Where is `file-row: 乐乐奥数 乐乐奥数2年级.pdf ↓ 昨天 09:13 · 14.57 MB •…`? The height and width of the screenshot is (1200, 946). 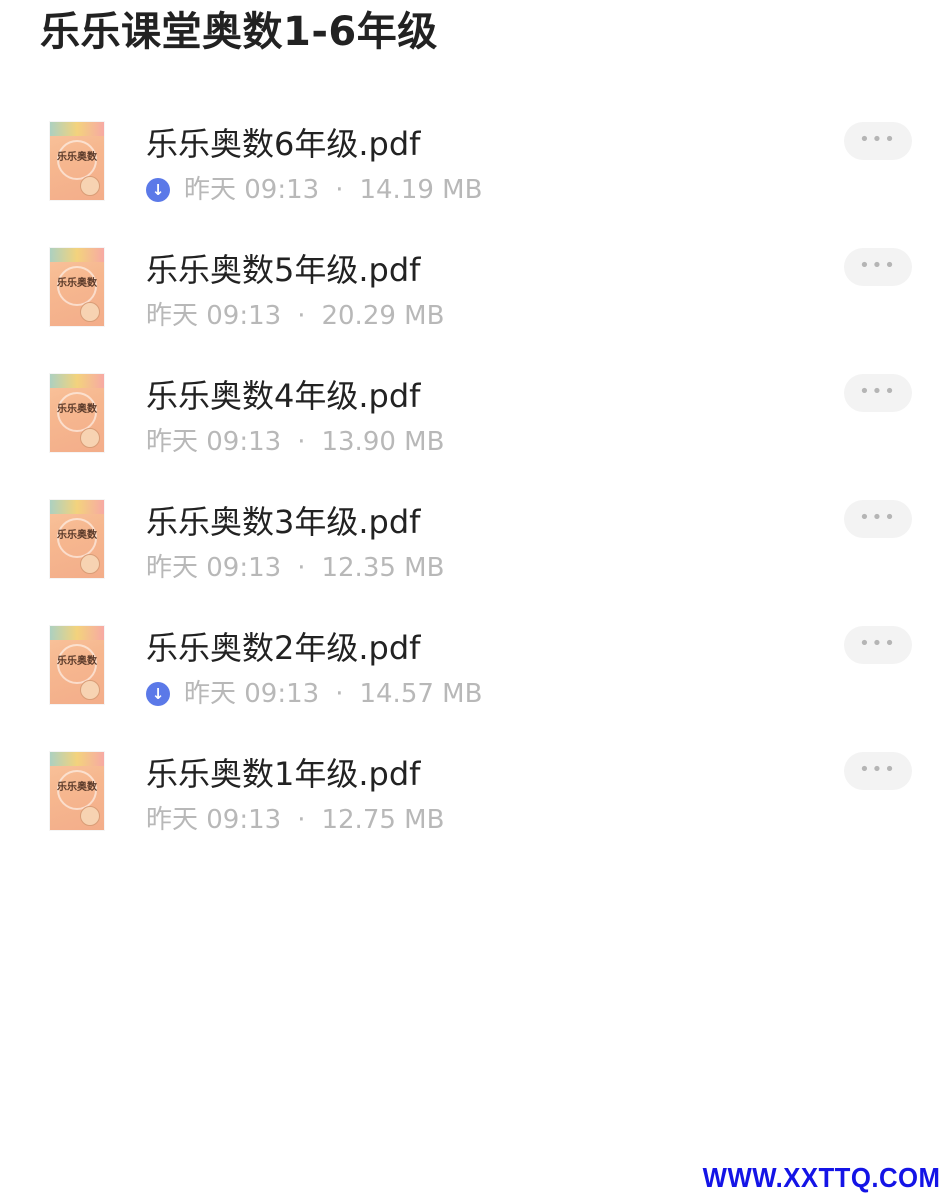 file-row: 乐乐奥数 乐乐奥数2年级.pdf ↓ 昨天 09:13 · 14.57 MB •… is located at coordinates (473, 669).